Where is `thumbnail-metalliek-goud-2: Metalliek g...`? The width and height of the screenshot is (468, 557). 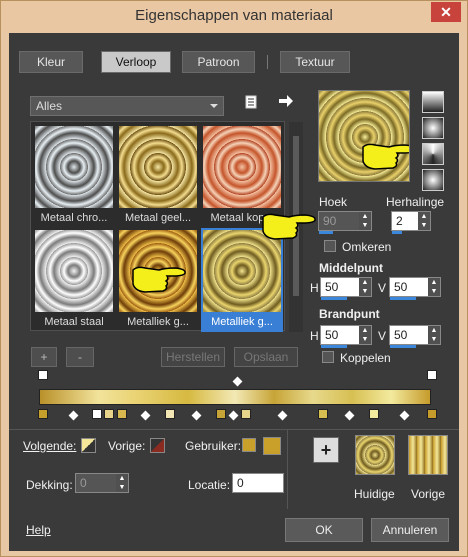
thumbnail-metalliek-goud-2: Metalliek g... is located at coordinates (242, 280).